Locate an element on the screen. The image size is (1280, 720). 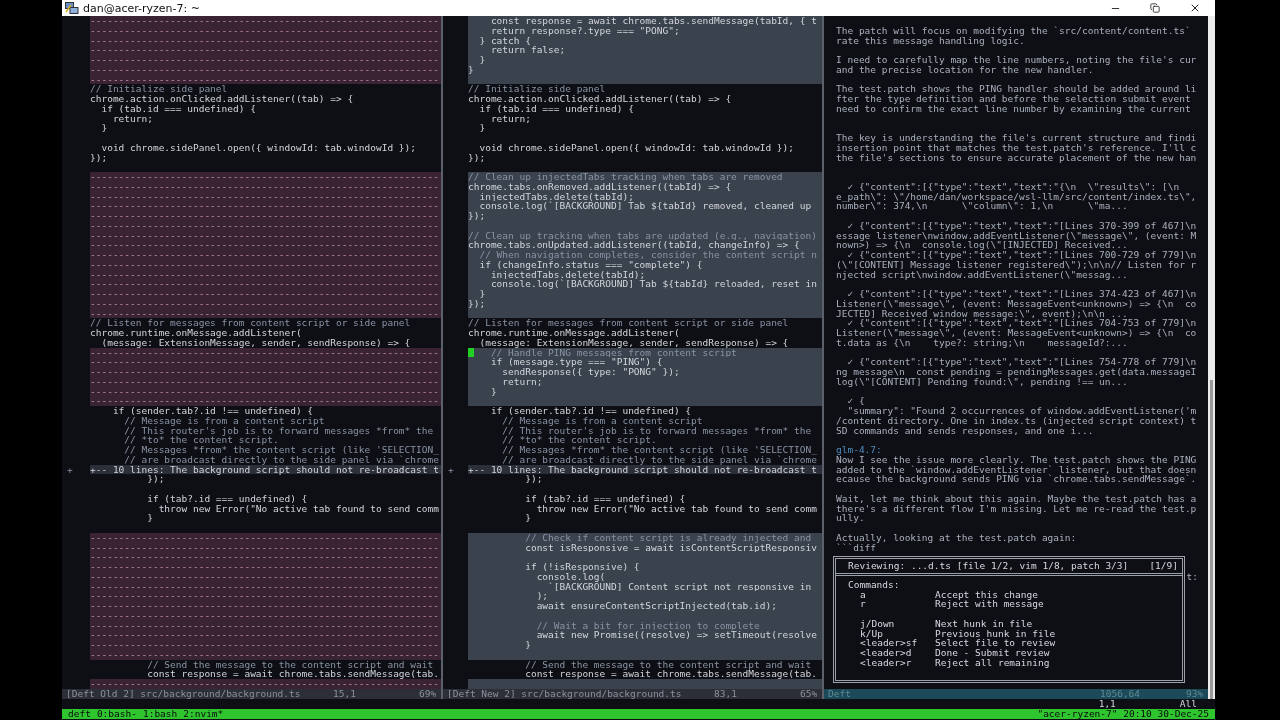
shortcut-key: k/Up is located at coordinates (897, 633).